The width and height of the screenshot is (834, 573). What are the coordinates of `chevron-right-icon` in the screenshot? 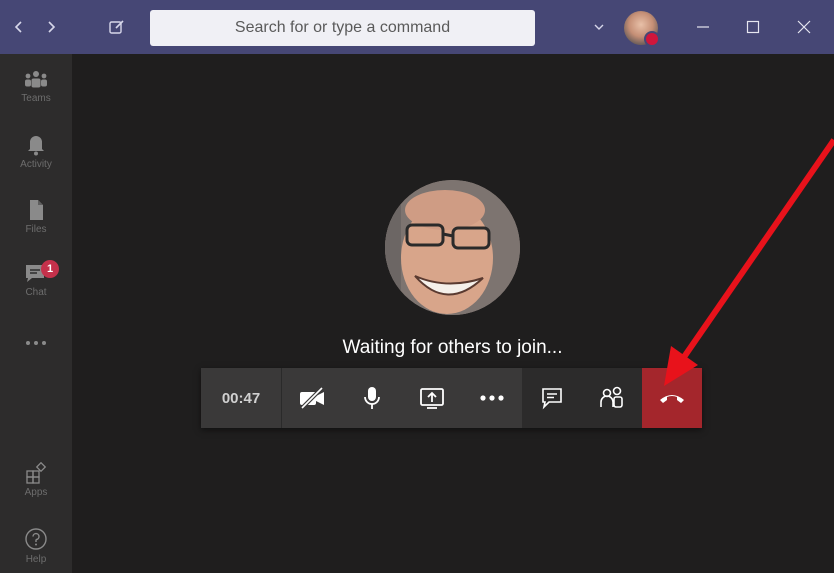 It's located at (52, 27).